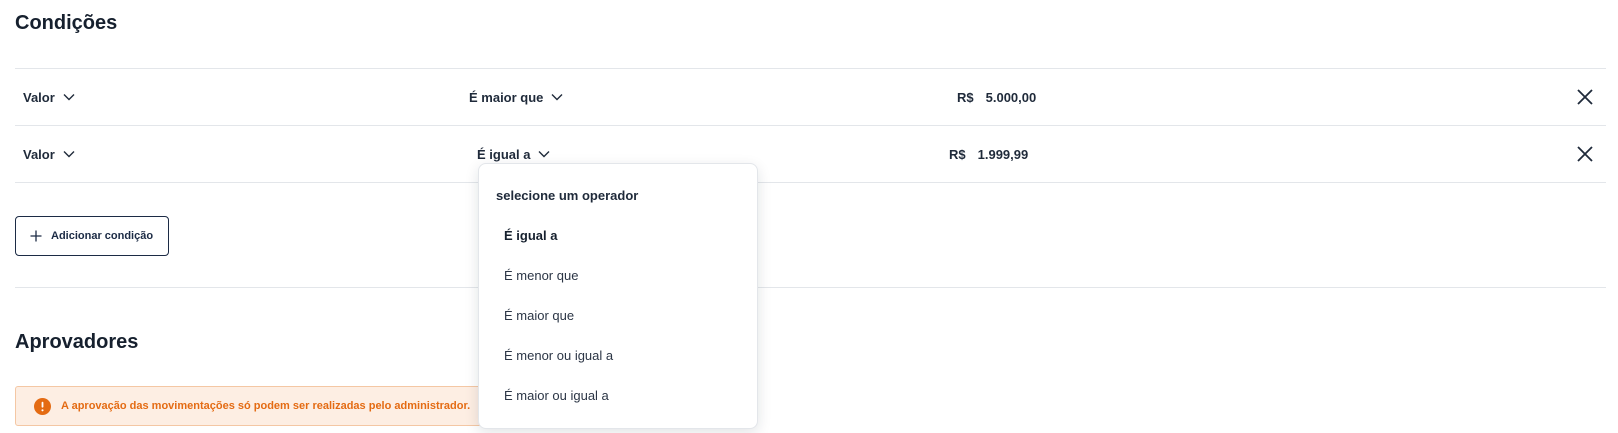  What do you see at coordinates (556, 395) in the screenshot?
I see `dropdown-option: É maior ou igual a` at bounding box center [556, 395].